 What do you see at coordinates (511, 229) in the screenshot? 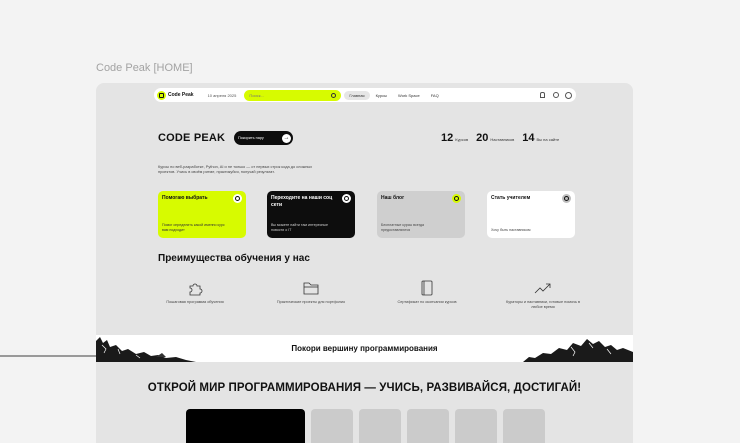
I see `card-text: Хочу быть наставником` at bounding box center [511, 229].